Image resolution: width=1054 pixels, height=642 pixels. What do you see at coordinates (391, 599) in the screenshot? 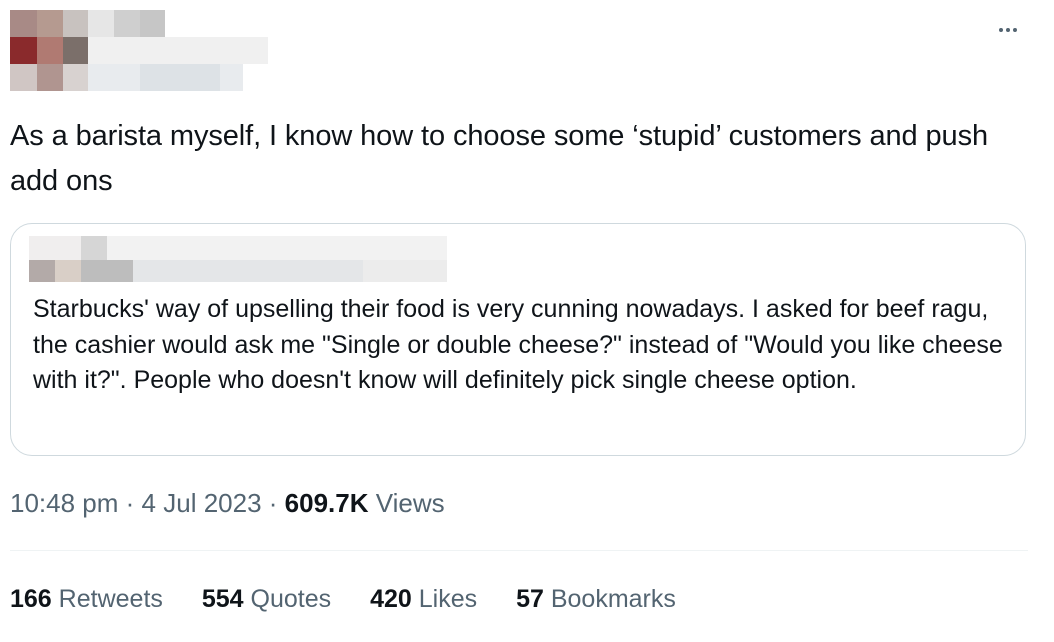
I see `likes-count: 420` at bounding box center [391, 599].